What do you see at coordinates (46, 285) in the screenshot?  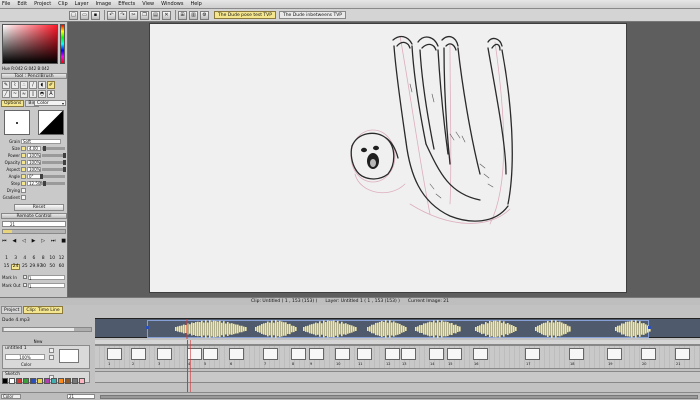 I see `mark-out-value: 1` at bounding box center [46, 285].